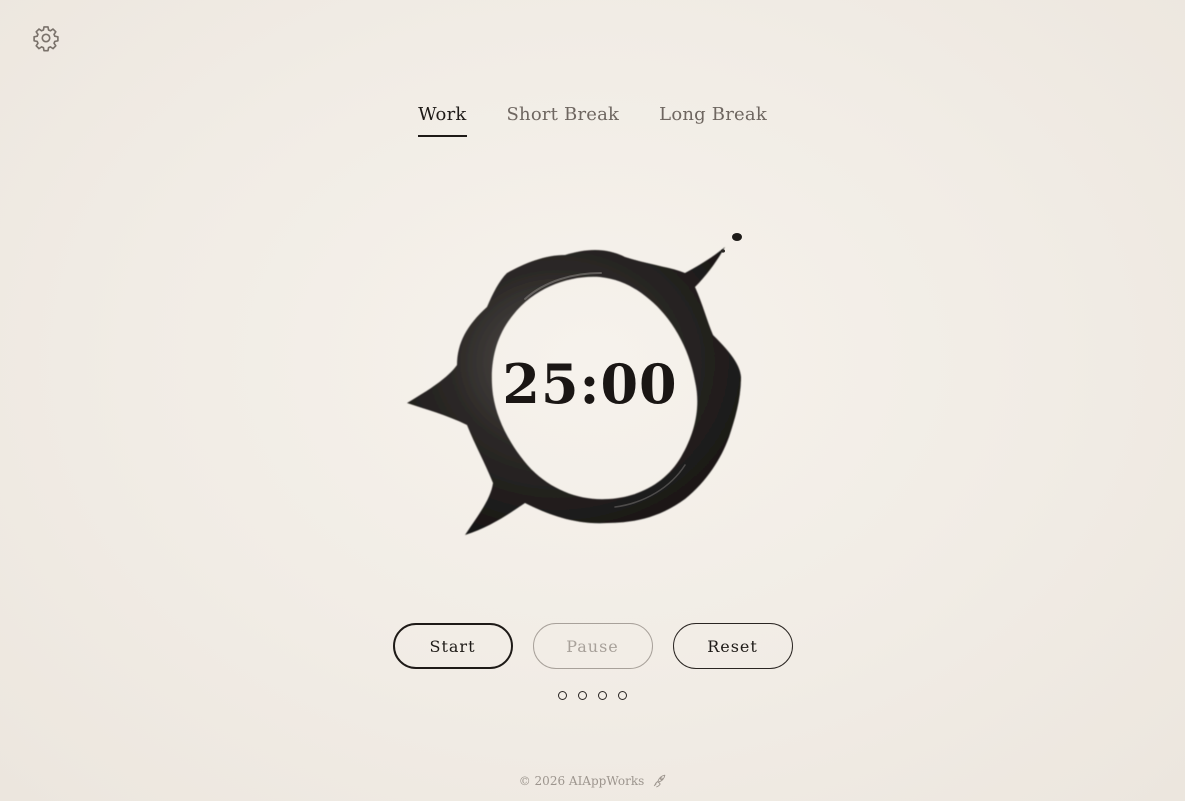 The height and width of the screenshot is (801, 1185). What do you see at coordinates (660, 781) in the screenshot?
I see `rocket-icon` at bounding box center [660, 781].